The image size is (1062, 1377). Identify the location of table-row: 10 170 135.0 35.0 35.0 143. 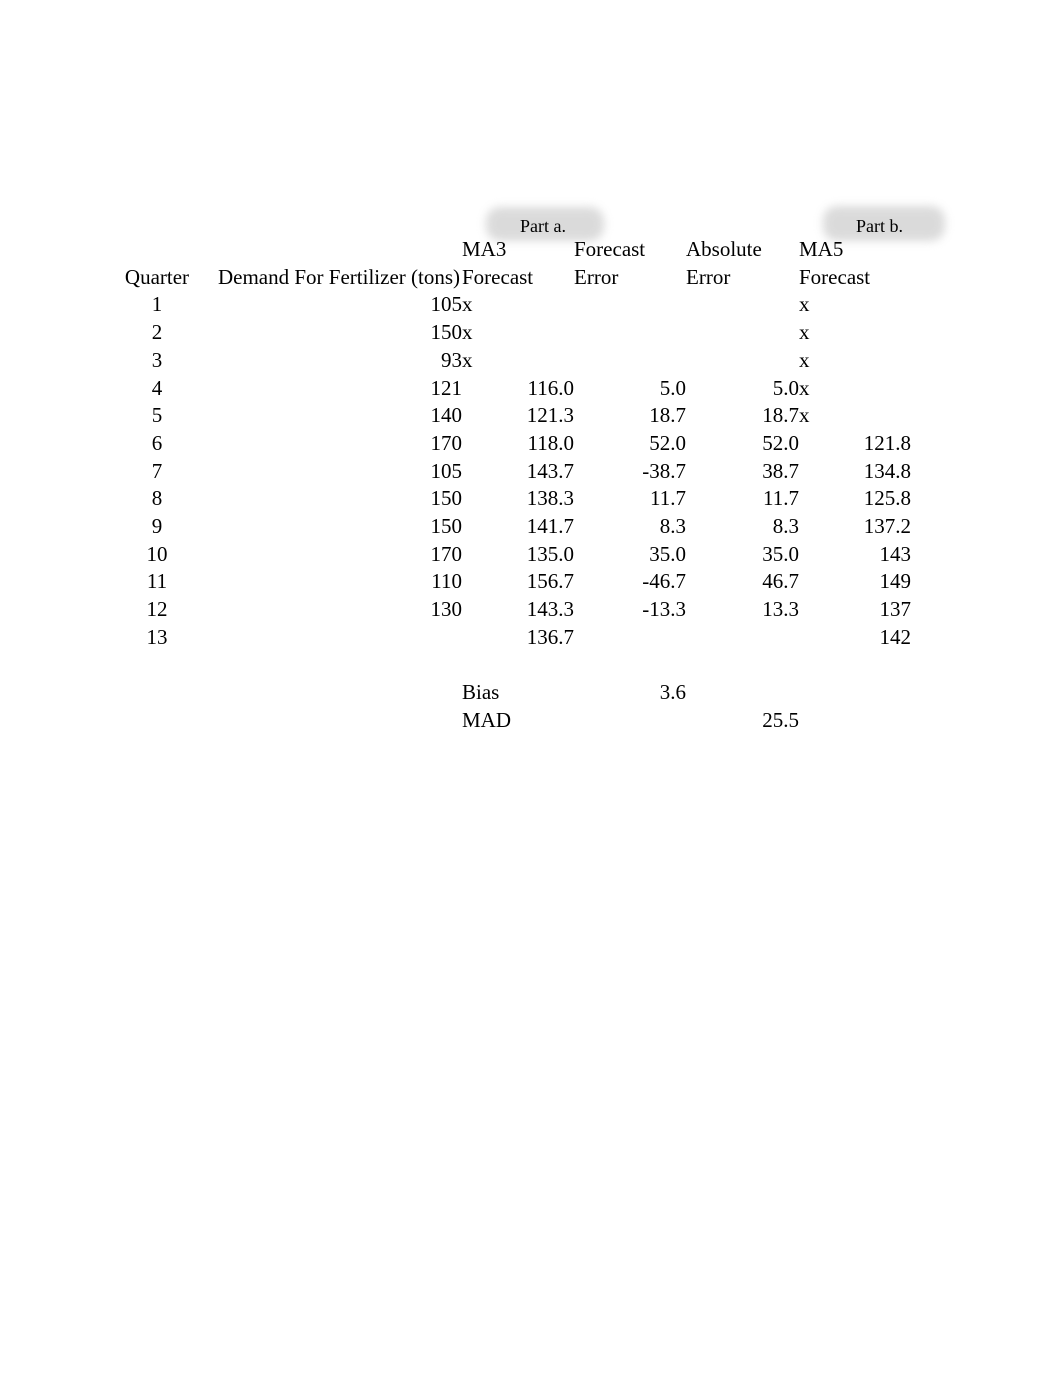
(567, 555).